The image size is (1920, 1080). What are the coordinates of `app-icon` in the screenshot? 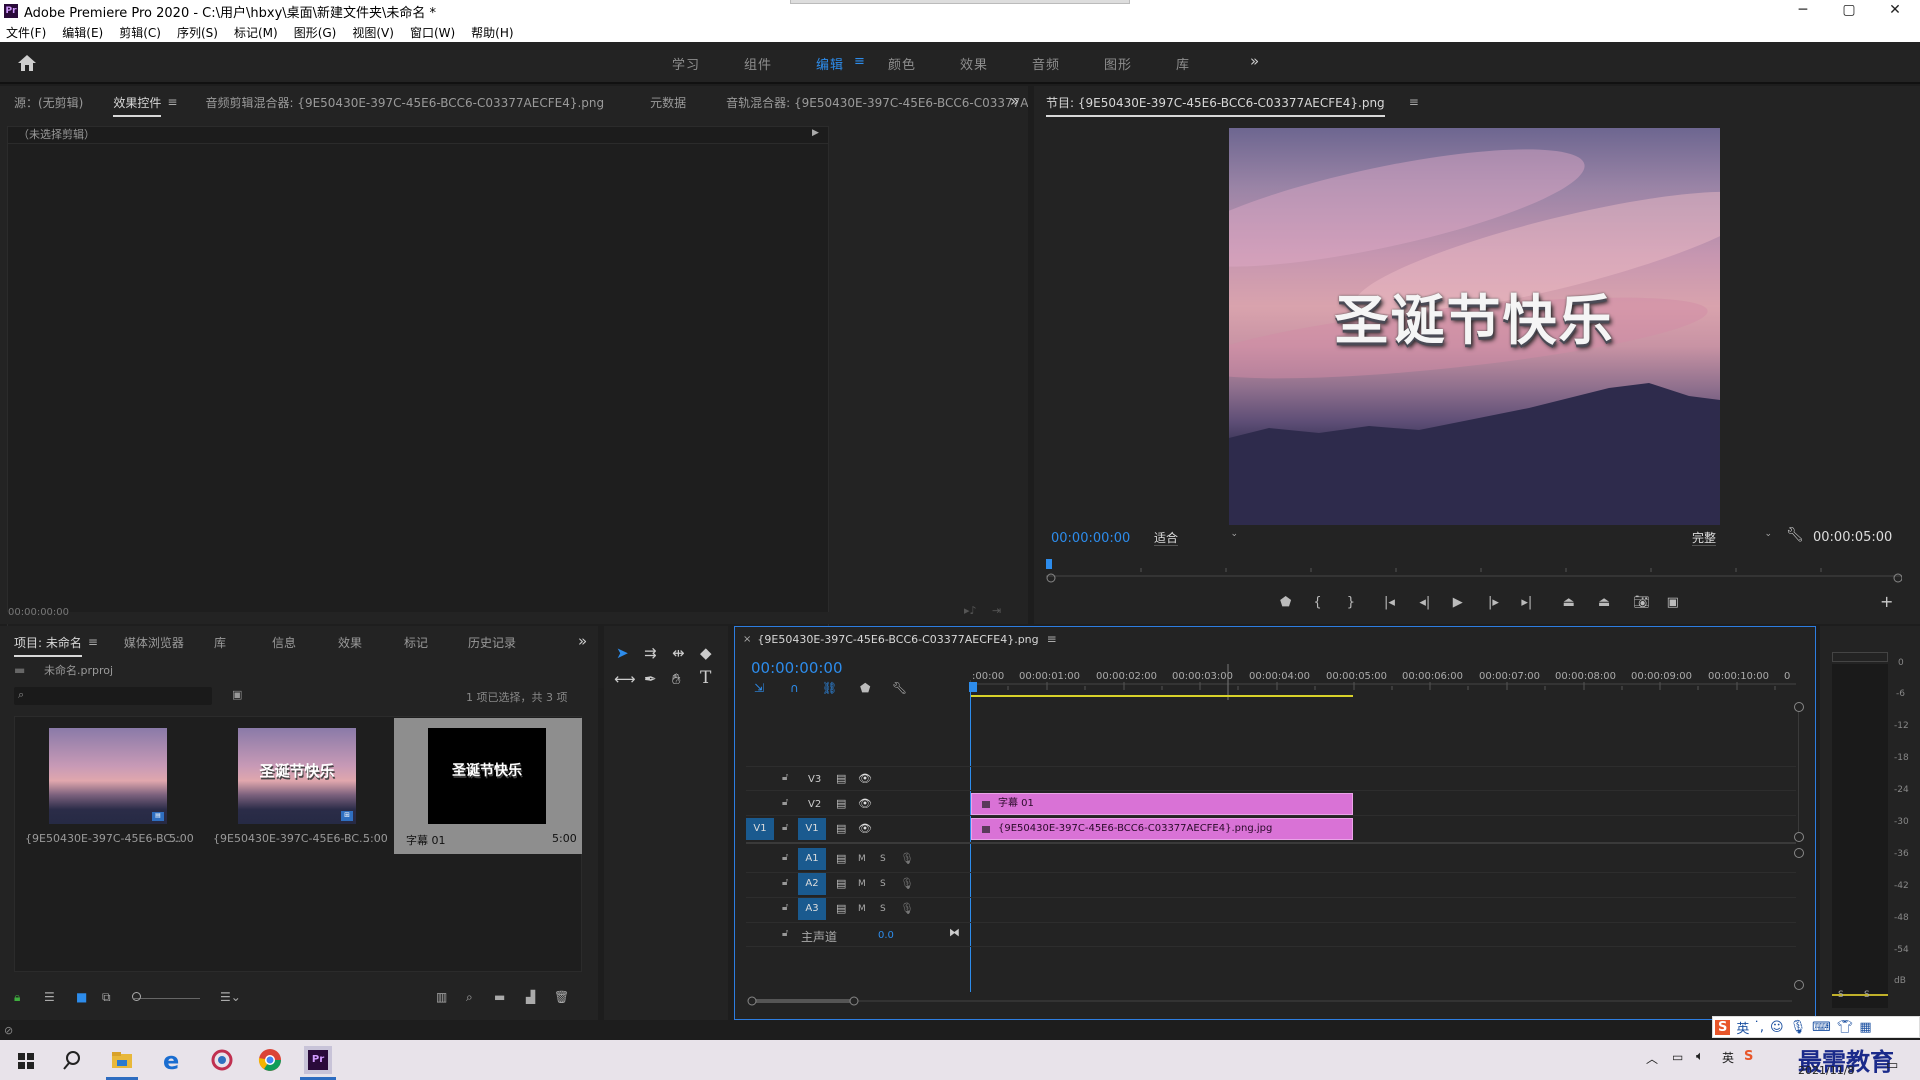 It's located at (222, 1060).